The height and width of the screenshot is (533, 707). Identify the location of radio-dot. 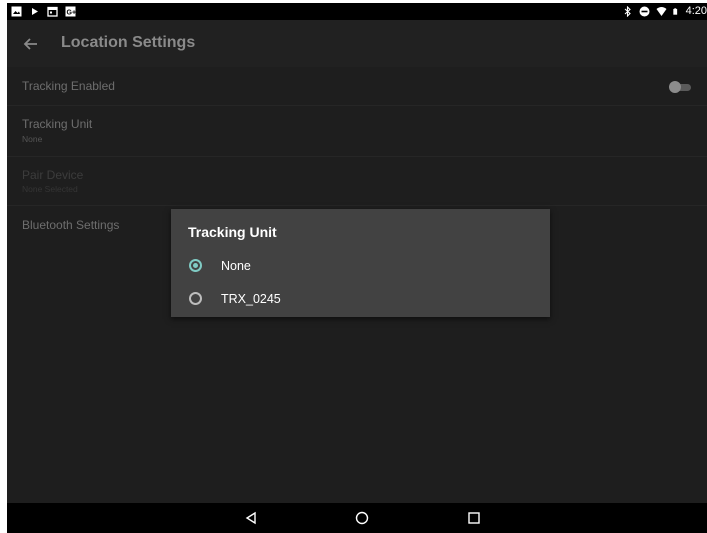
(195, 265).